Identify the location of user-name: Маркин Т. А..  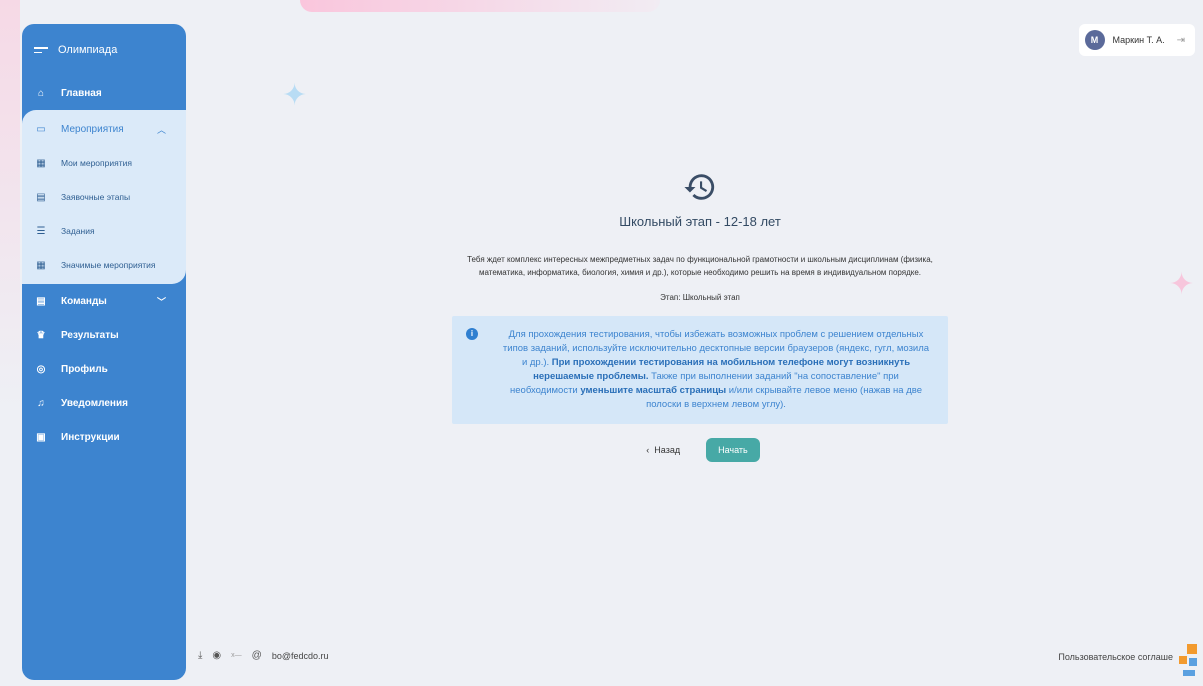
(1138, 40).